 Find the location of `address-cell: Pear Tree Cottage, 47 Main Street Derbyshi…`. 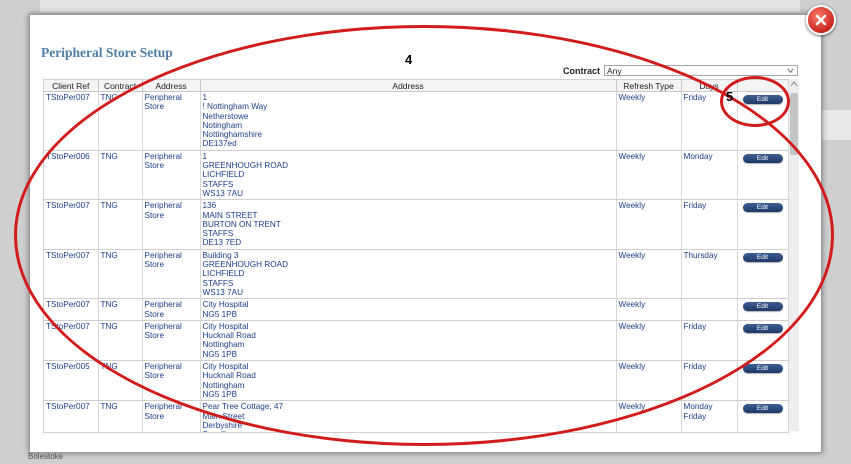

address-cell: Pear Tree Cottage, 47 Main Street Derbyshi… is located at coordinates (408, 416).